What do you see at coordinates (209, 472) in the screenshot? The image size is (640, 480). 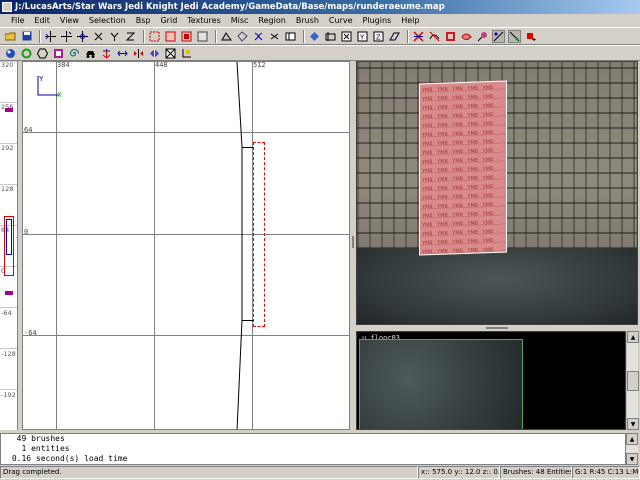 I see `status-message: Drag completed.` at bounding box center [209, 472].